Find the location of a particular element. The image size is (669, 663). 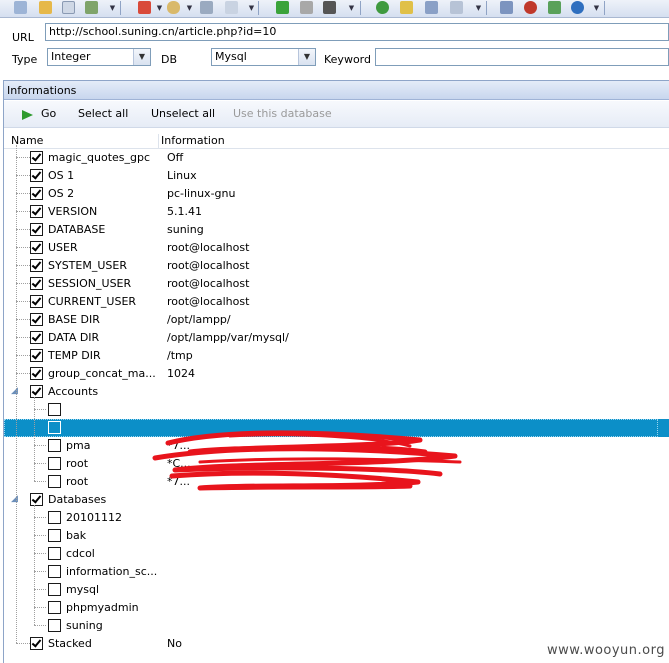

type-select: Integer ▼ is located at coordinates (99, 57).